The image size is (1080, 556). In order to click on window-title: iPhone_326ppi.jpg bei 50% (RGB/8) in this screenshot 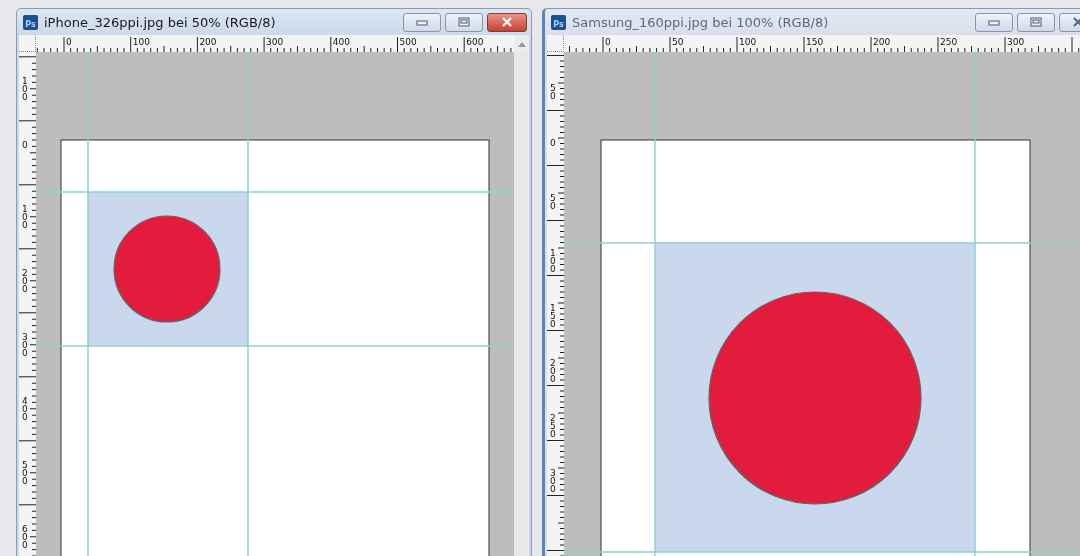, I will do `click(160, 22)`.